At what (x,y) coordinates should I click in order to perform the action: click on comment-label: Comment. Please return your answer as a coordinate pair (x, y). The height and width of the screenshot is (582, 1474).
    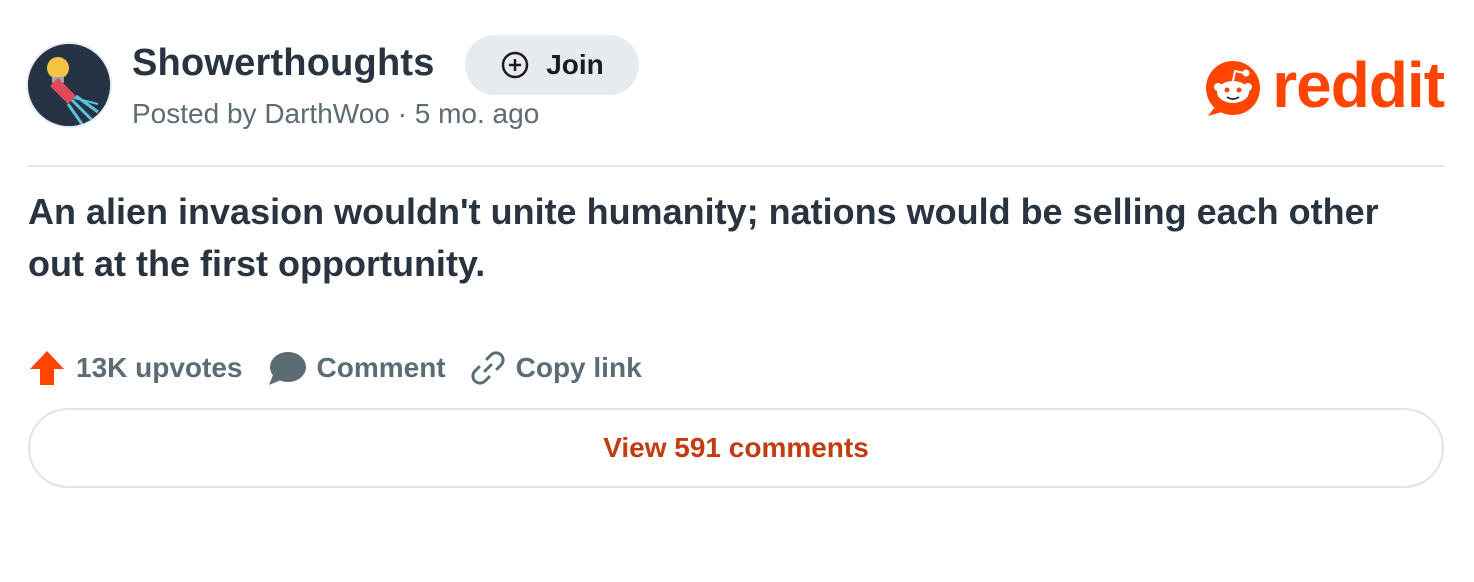
    Looking at the image, I should click on (381, 367).